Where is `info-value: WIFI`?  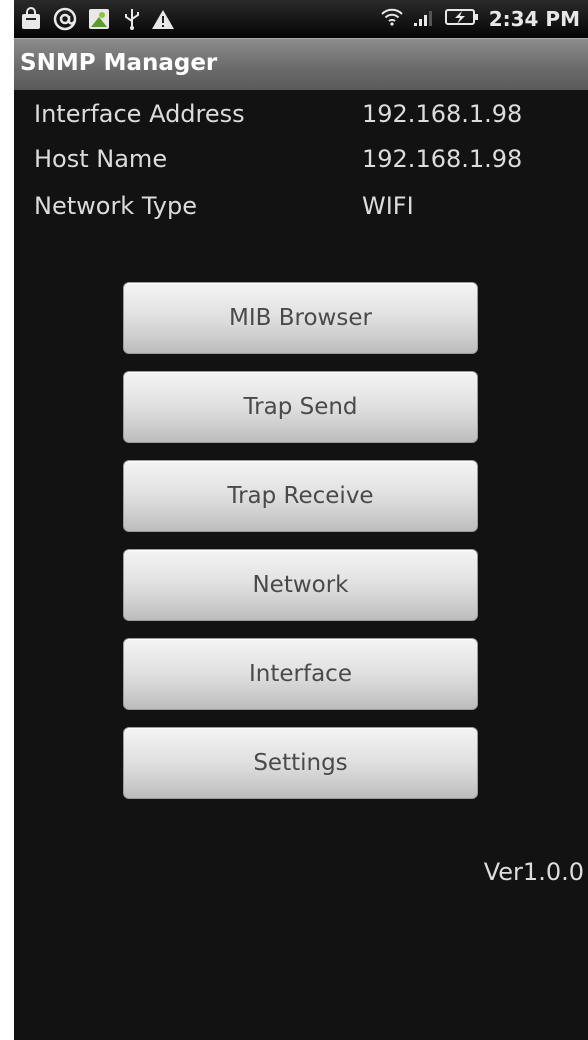 info-value: WIFI is located at coordinates (388, 206).